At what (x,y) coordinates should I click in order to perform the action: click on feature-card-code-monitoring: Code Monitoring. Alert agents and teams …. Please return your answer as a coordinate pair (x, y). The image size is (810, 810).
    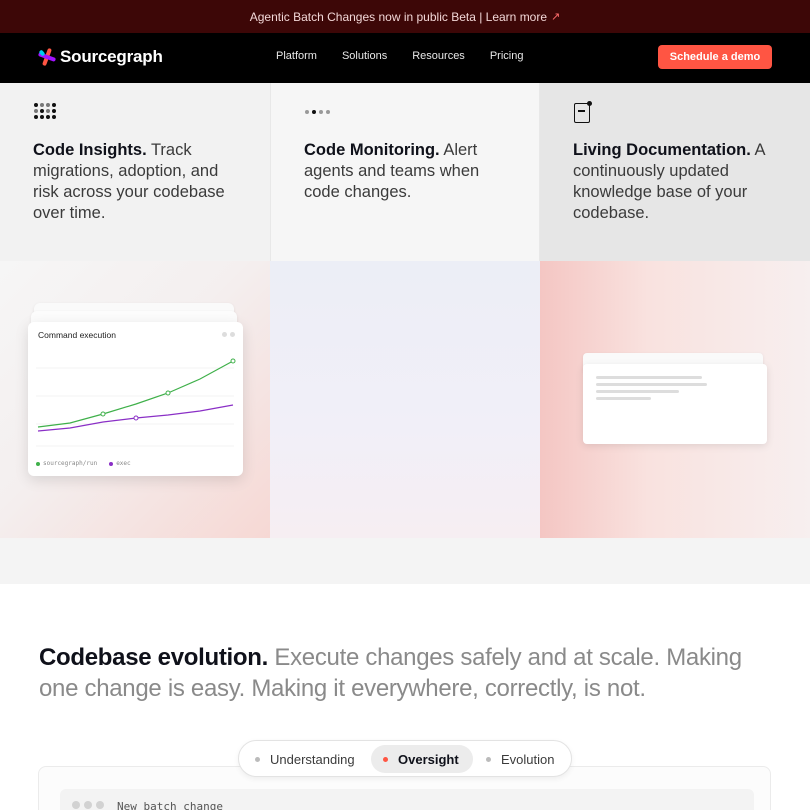
    Looking at the image, I should click on (405, 172).